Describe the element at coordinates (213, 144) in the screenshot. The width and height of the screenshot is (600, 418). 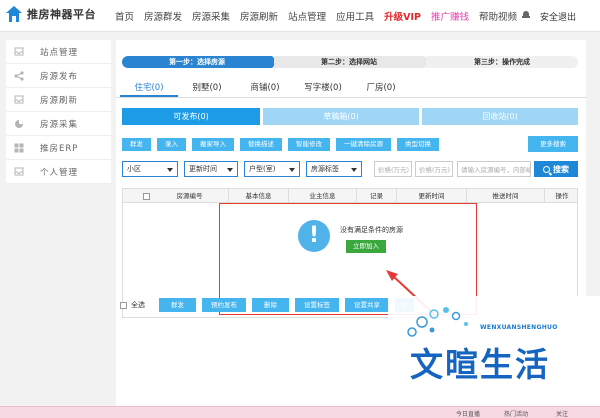
I see `move-import-button: 搬家导入` at that location.